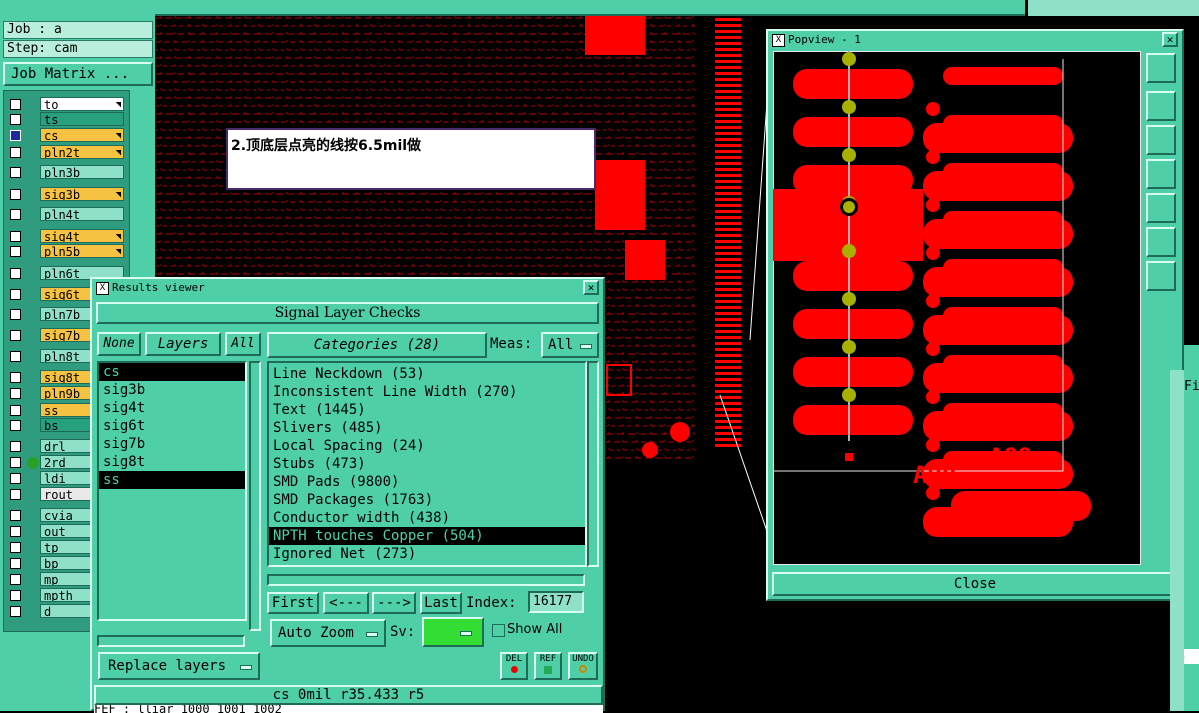  Describe the element at coordinates (82, 135) in the screenshot. I see `layer-name: cs ◥` at that location.